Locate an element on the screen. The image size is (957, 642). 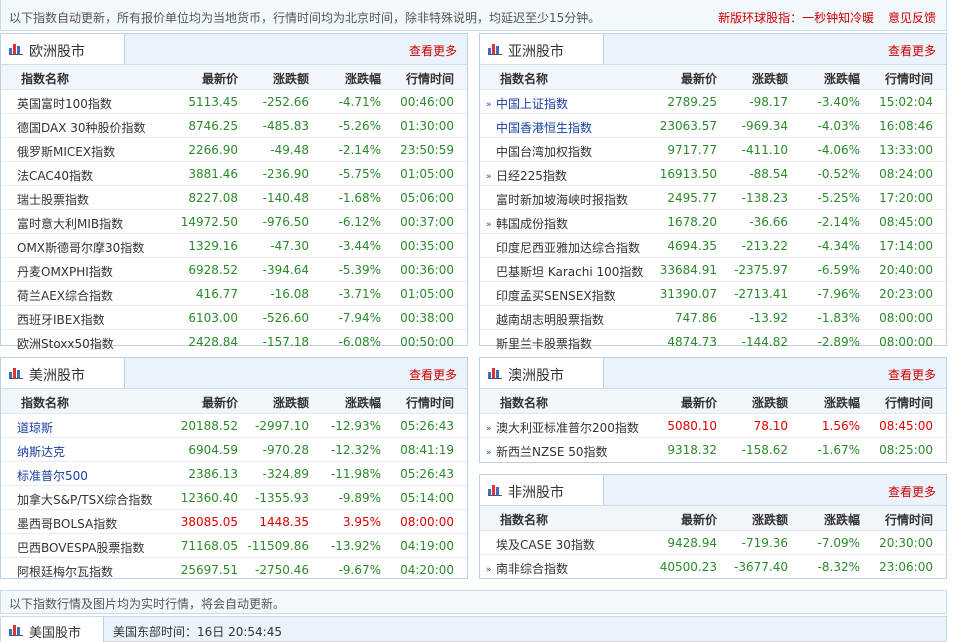
quote-time: 17:20:00 is located at coordinates (906, 198).